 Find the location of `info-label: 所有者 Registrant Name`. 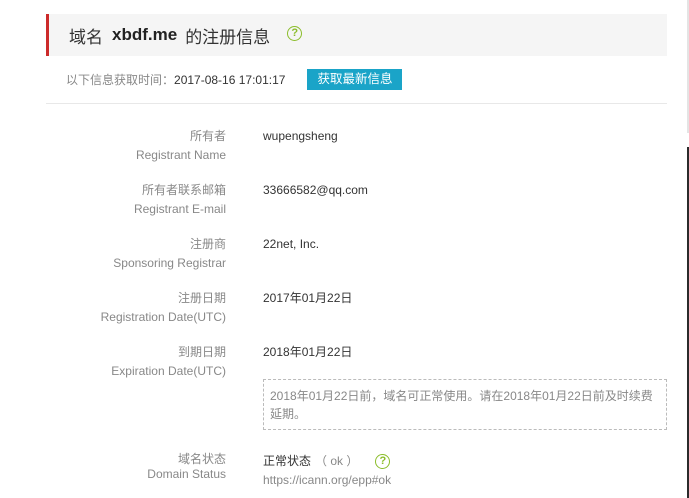

info-label: 所有者 Registrant Name is located at coordinates (181, 146).